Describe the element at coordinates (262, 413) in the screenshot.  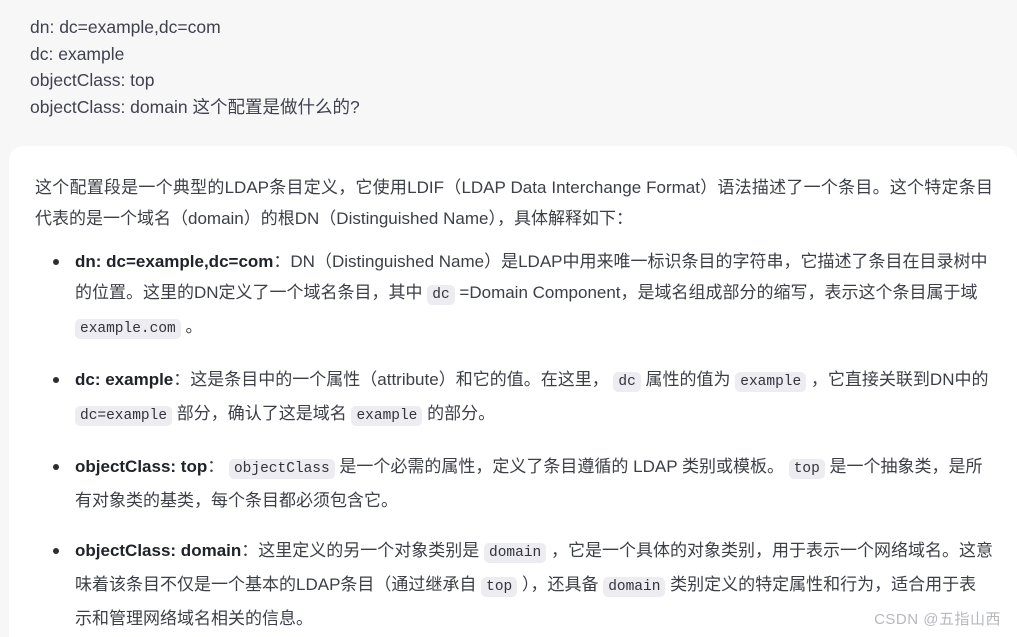
I see `bullet-2-seg4: 部分，确认了这是域名` at that location.